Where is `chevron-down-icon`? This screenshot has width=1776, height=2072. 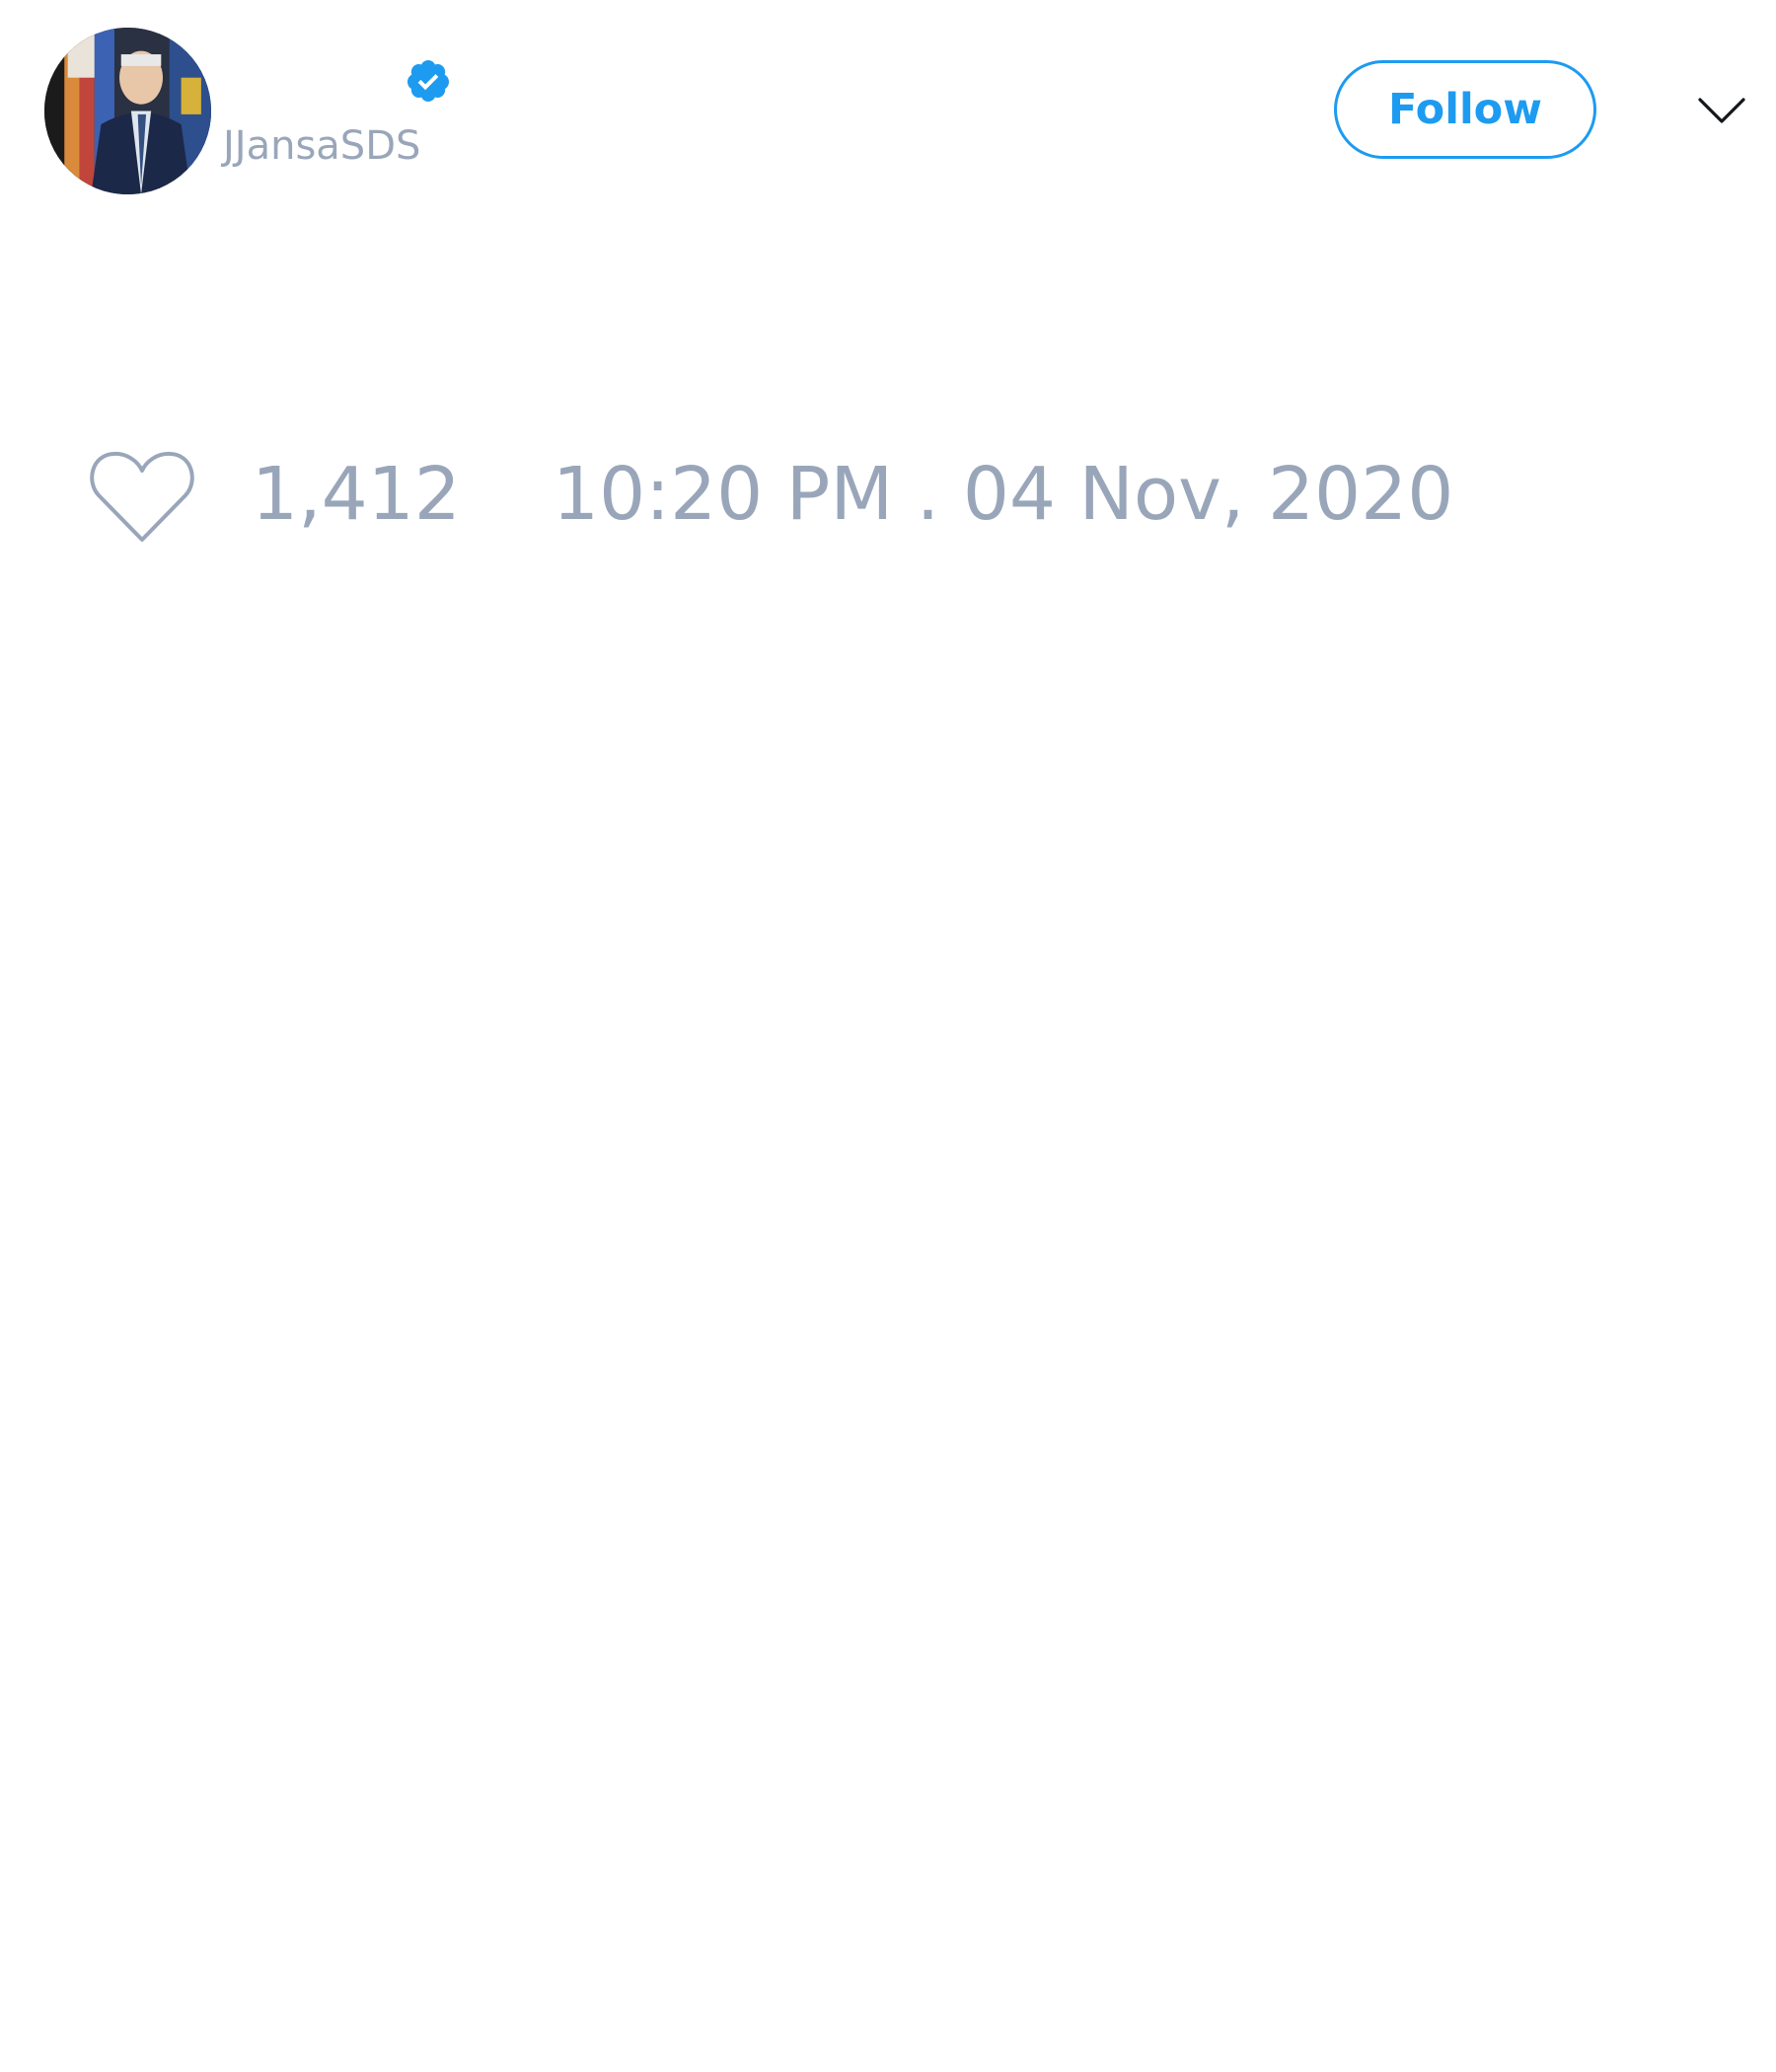
chevron-down-icon is located at coordinates (1722, 111).